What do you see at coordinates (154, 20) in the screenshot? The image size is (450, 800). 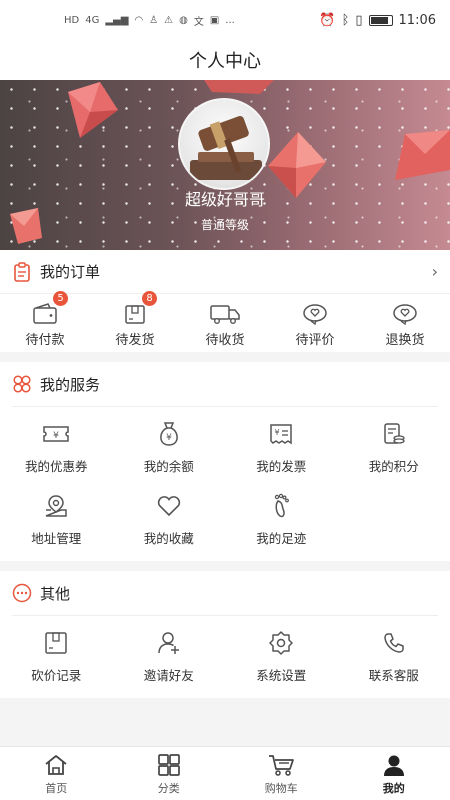 I see `qq-icon: ♙` at bounding box center [154, 20].